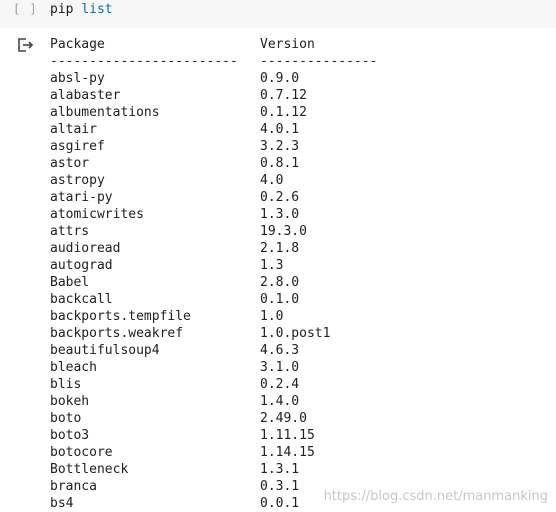  Describe the element at coordinates (255, 129) in the screenshot. I see `table-row: altair 4.0.1` at that location.